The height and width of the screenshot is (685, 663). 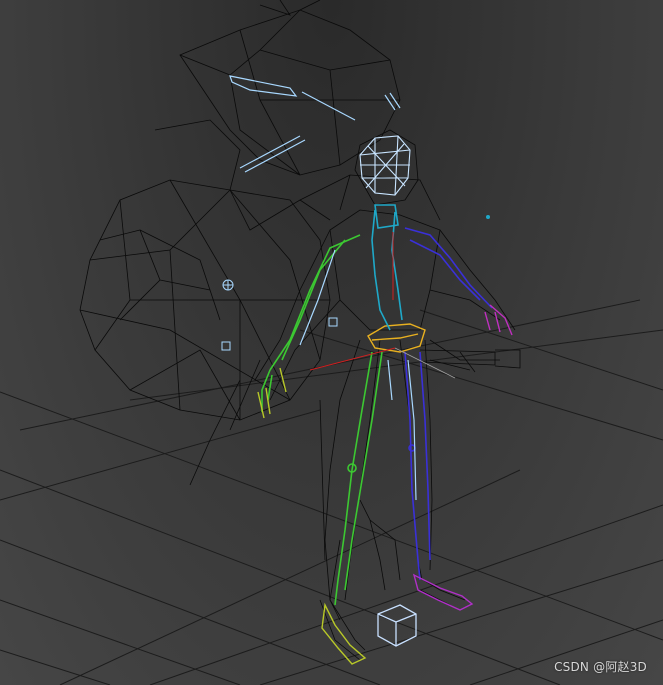 What do you see at coordinates (397, 625) in the screenshot?
I see `root-helper-box` at bounding box center [397, 625].